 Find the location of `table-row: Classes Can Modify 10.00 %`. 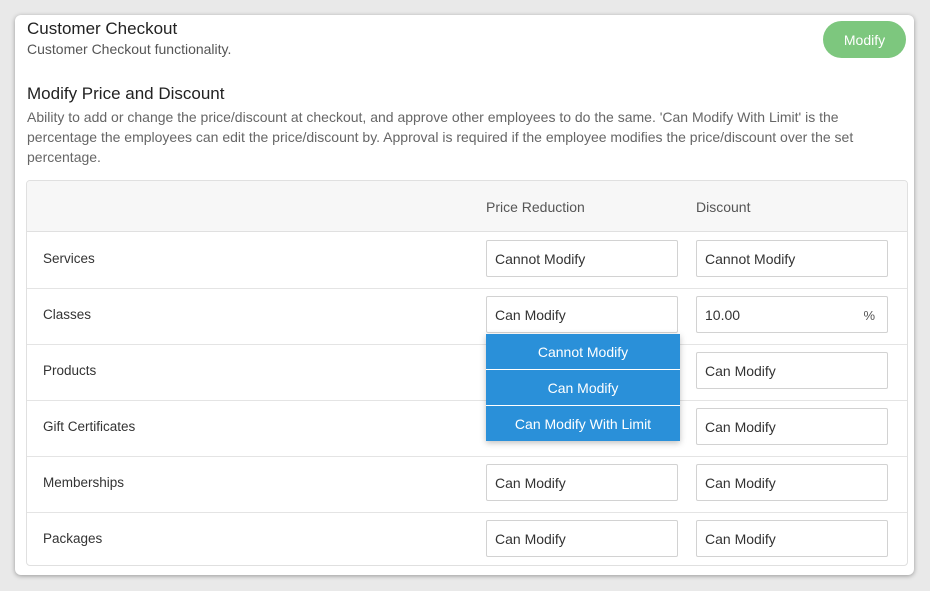

table-row: Classes Can Modify 10.00 % is located at coordinates (467, 316).